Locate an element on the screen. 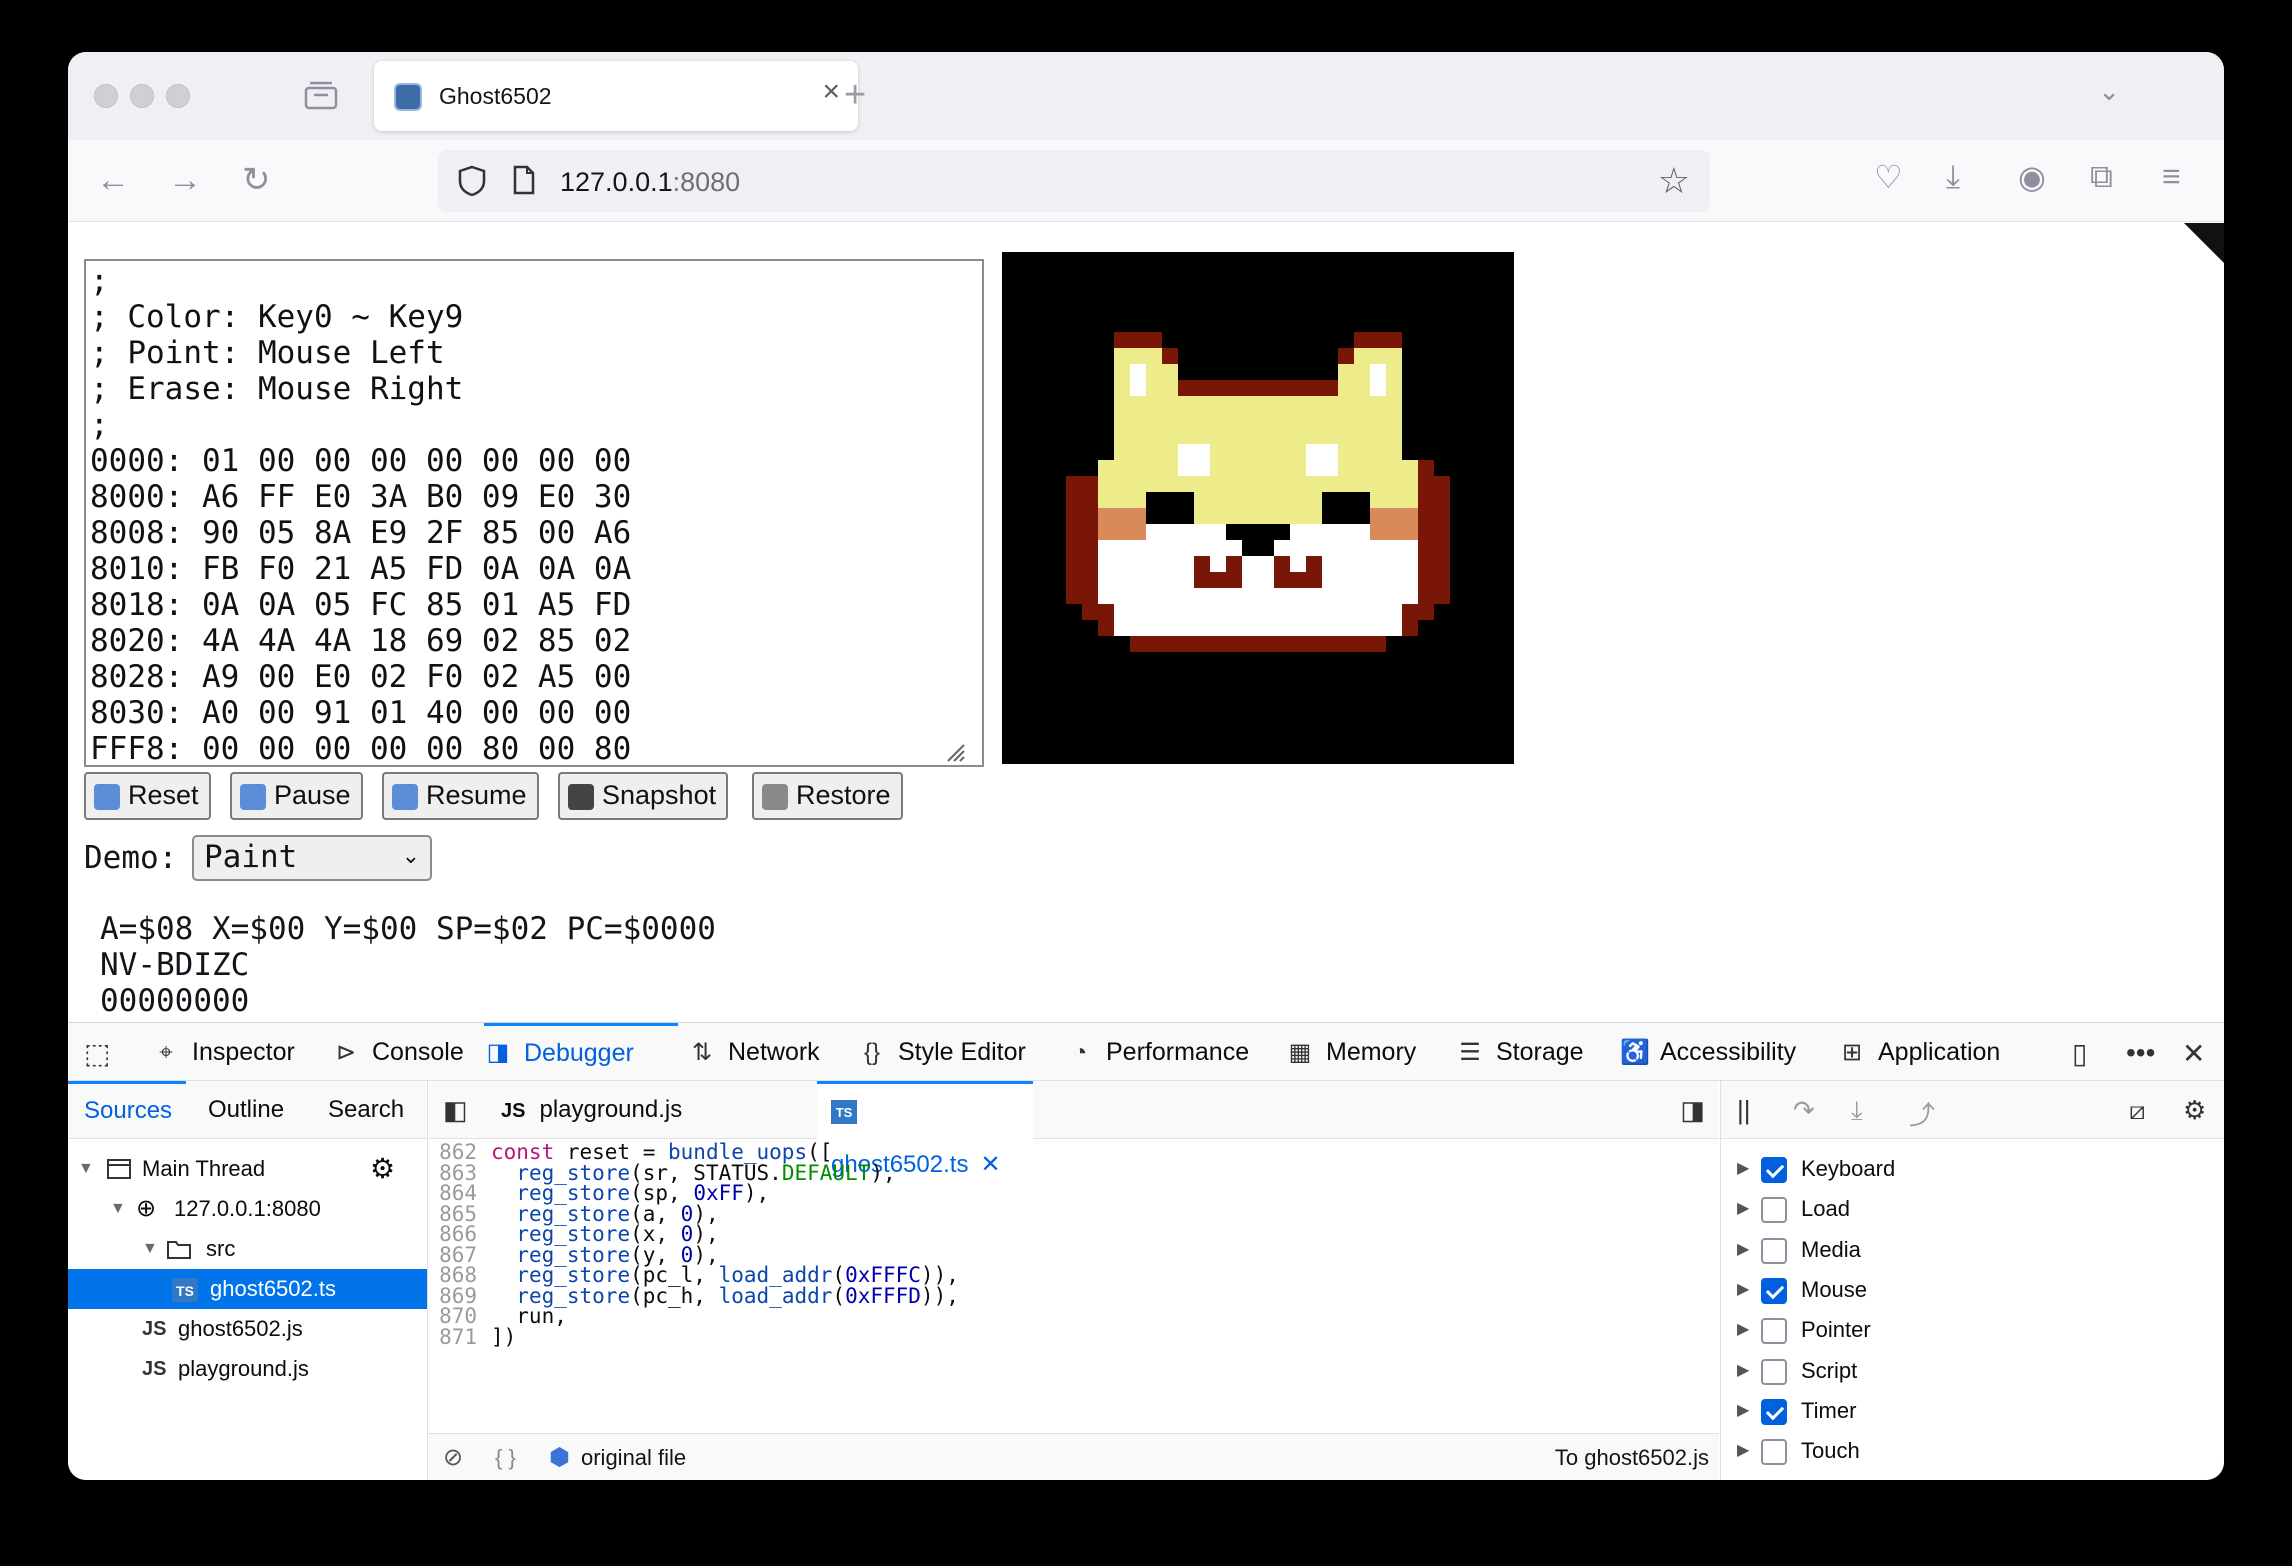  step-out-icon: ⤴ is located at coordinates (1922, 1113).